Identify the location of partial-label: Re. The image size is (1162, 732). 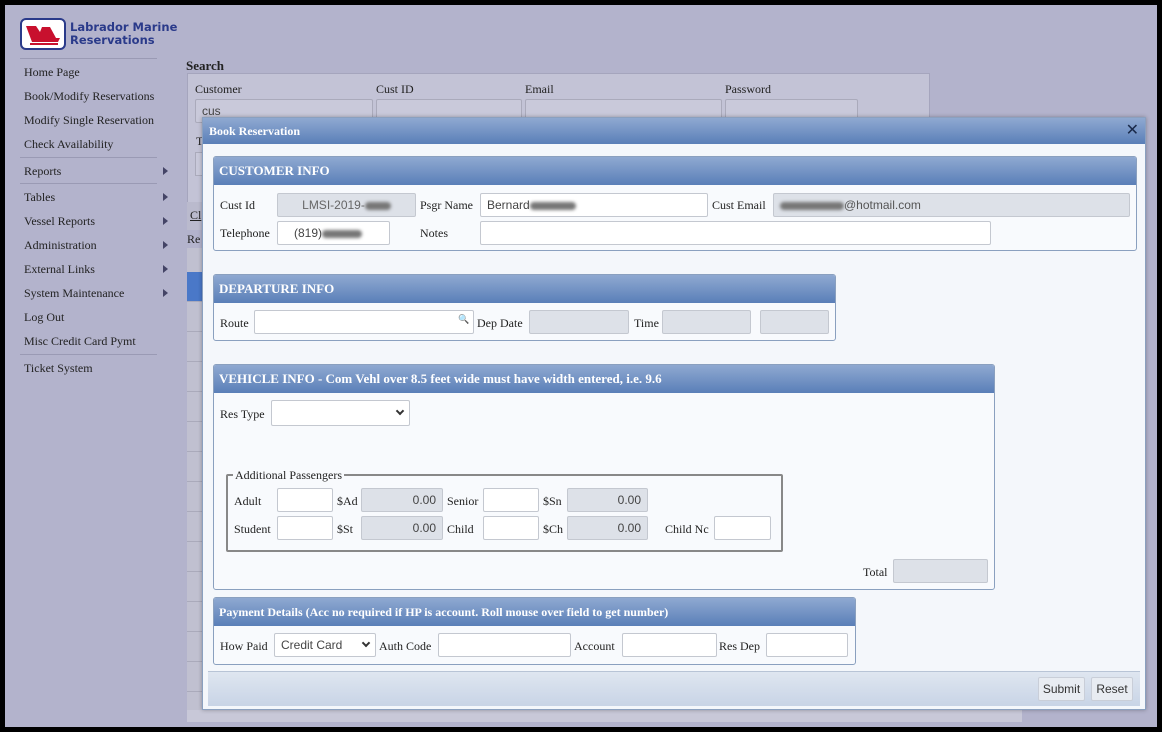
(194, 239).